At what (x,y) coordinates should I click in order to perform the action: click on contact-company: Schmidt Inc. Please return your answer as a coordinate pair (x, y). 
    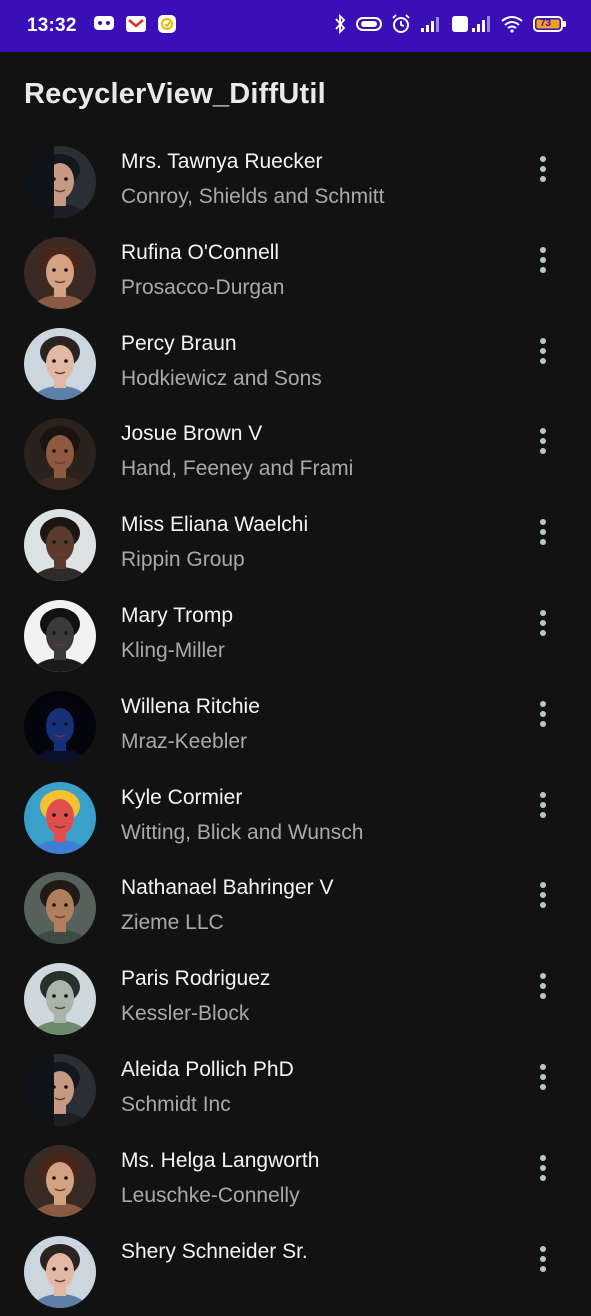
    Looking at the image, I should click on (176, 1104).